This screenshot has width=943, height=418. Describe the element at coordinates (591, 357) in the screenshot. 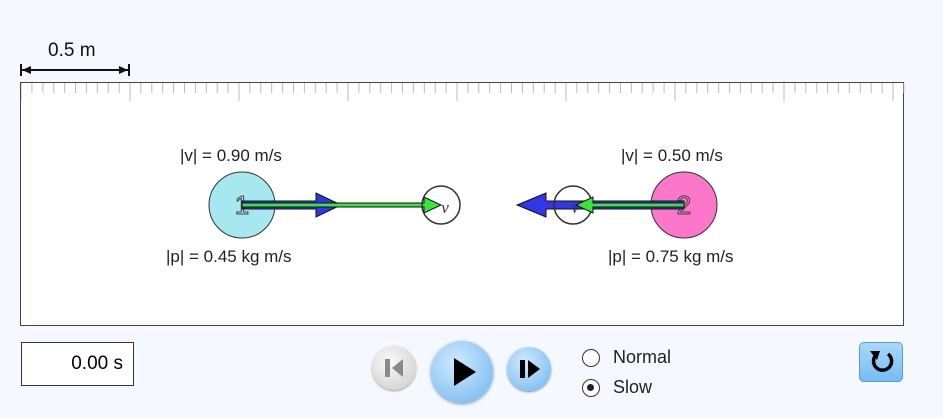

I see `normal-radio` at that location.